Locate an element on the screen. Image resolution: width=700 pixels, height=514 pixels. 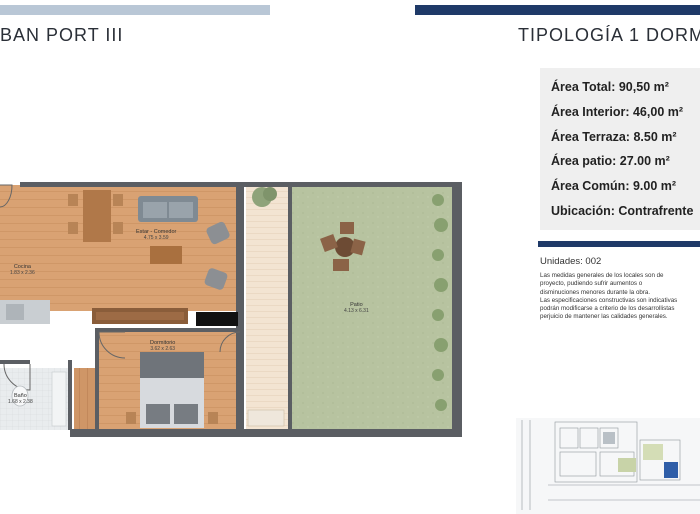
room-label-patio: Patio 4.13 x 6.31 is located at coordinates (356, 308).